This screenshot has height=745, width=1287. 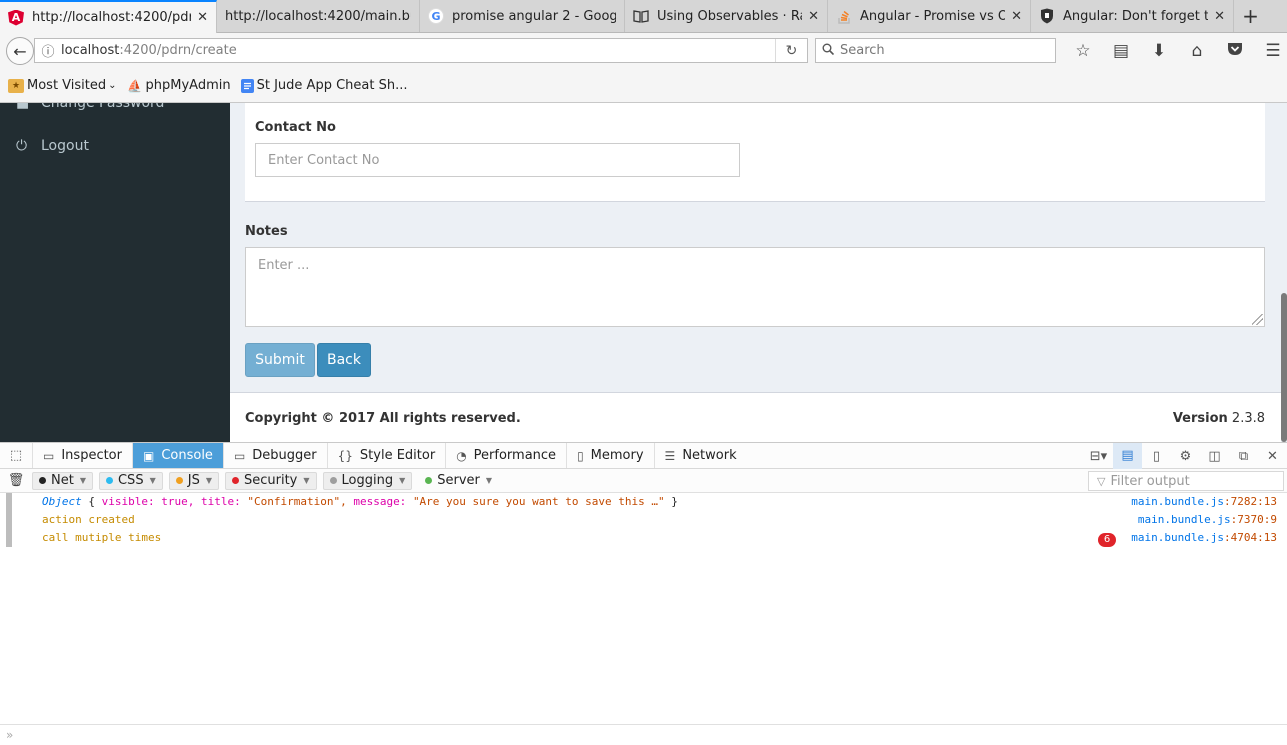 I want to click on key-icon: ■, so click(x=23, y=107).